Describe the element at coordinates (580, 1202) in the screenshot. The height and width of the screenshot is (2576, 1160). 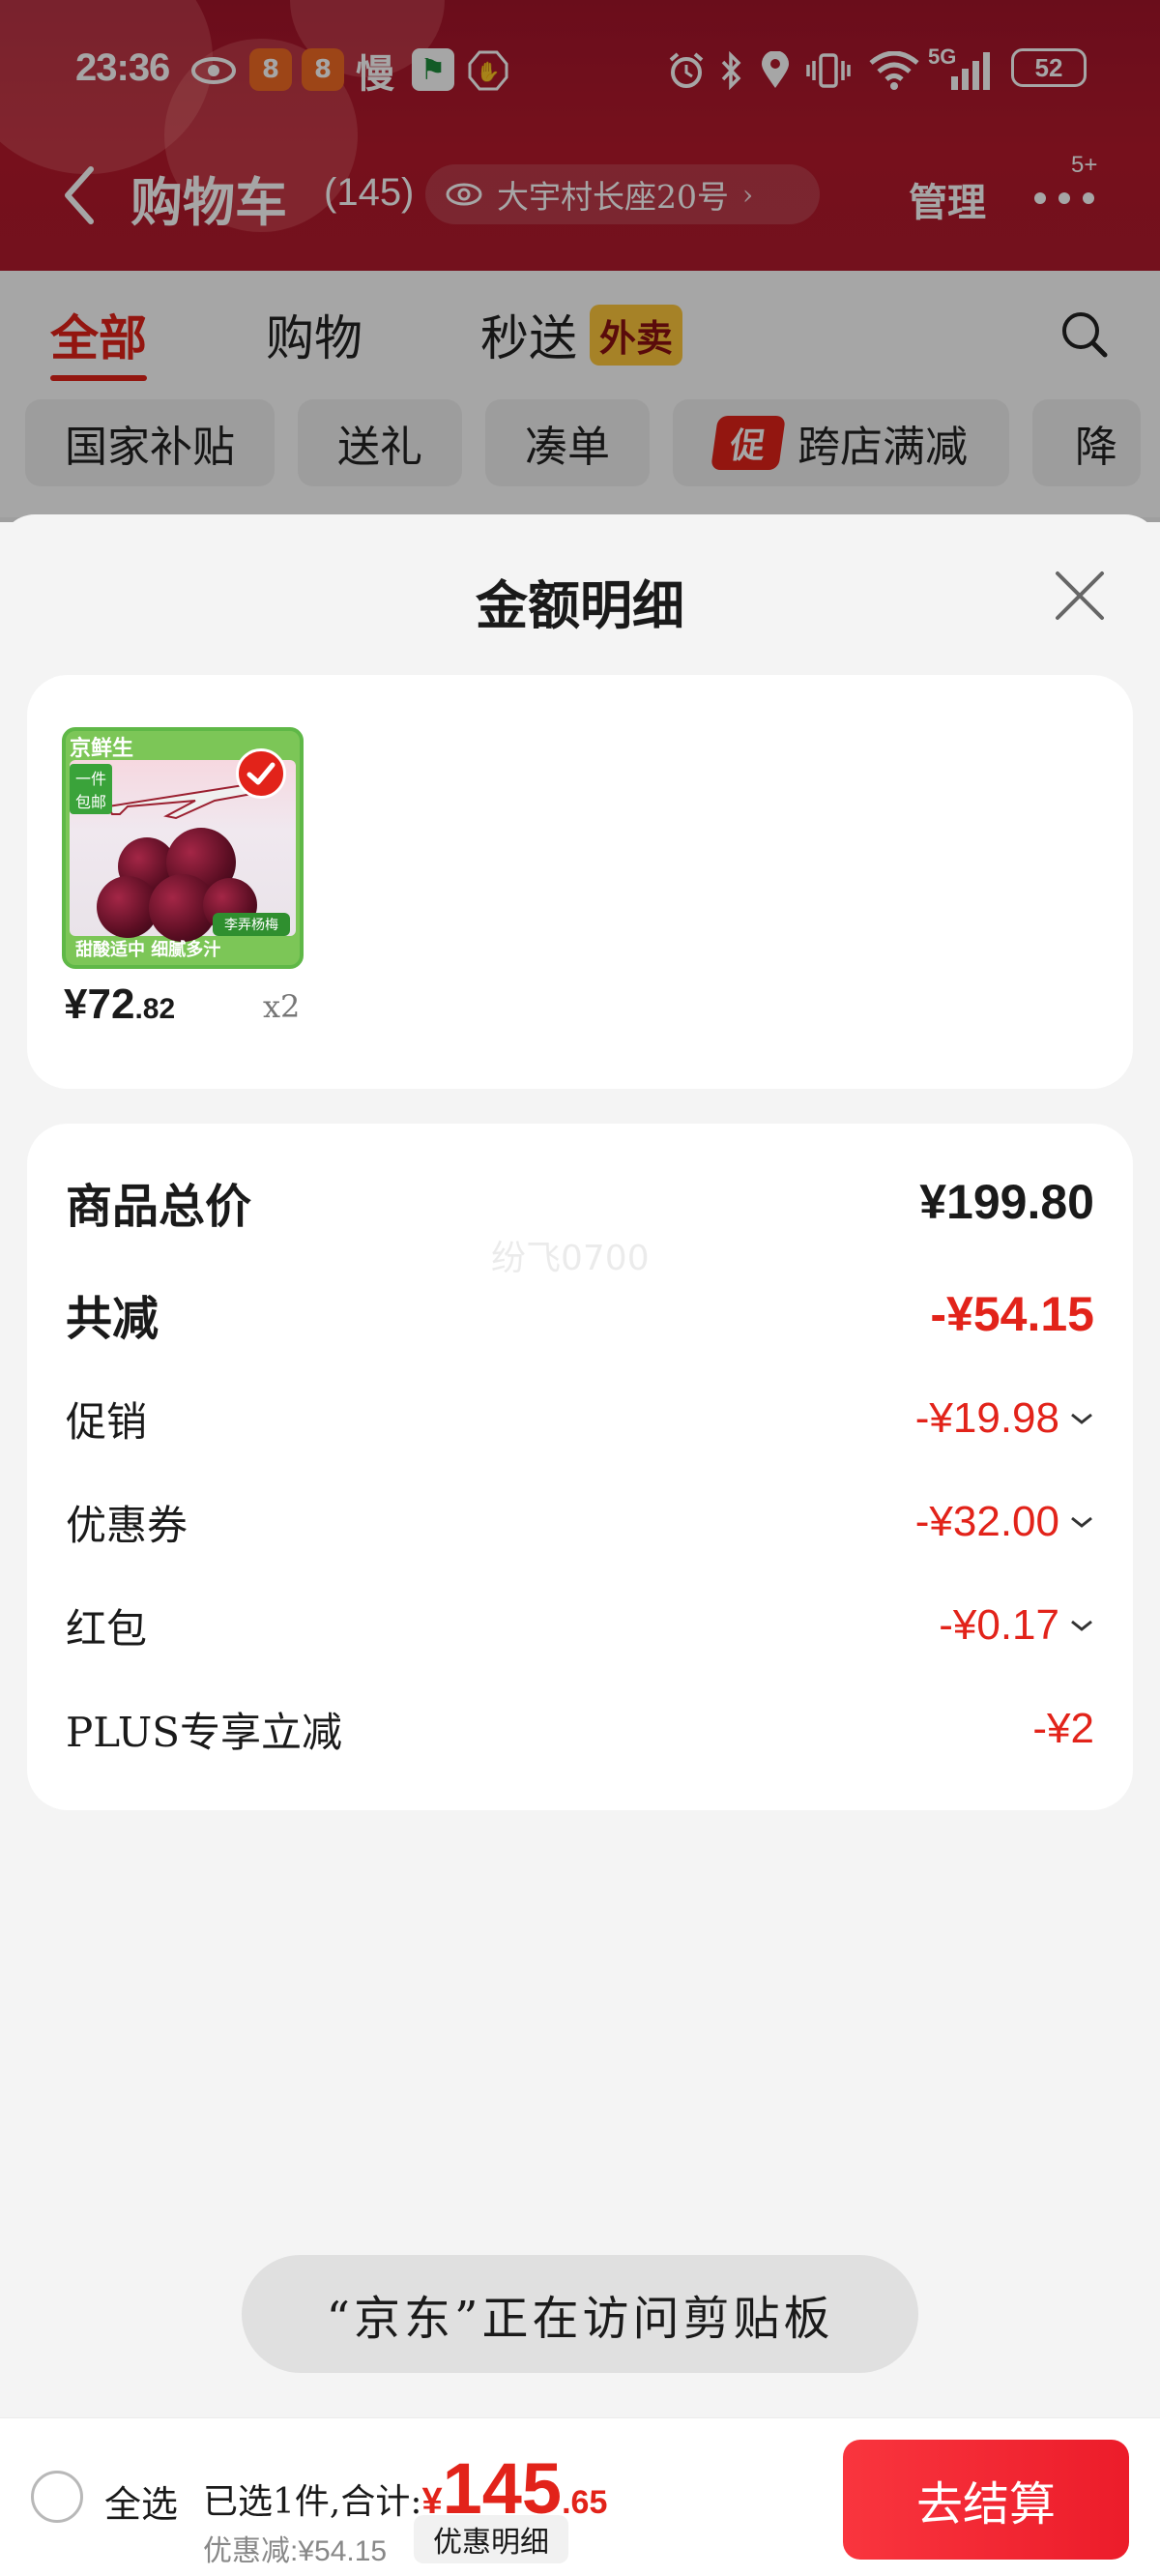
I see `row-goods-total: 商品总价 ¥199.80` at that location.